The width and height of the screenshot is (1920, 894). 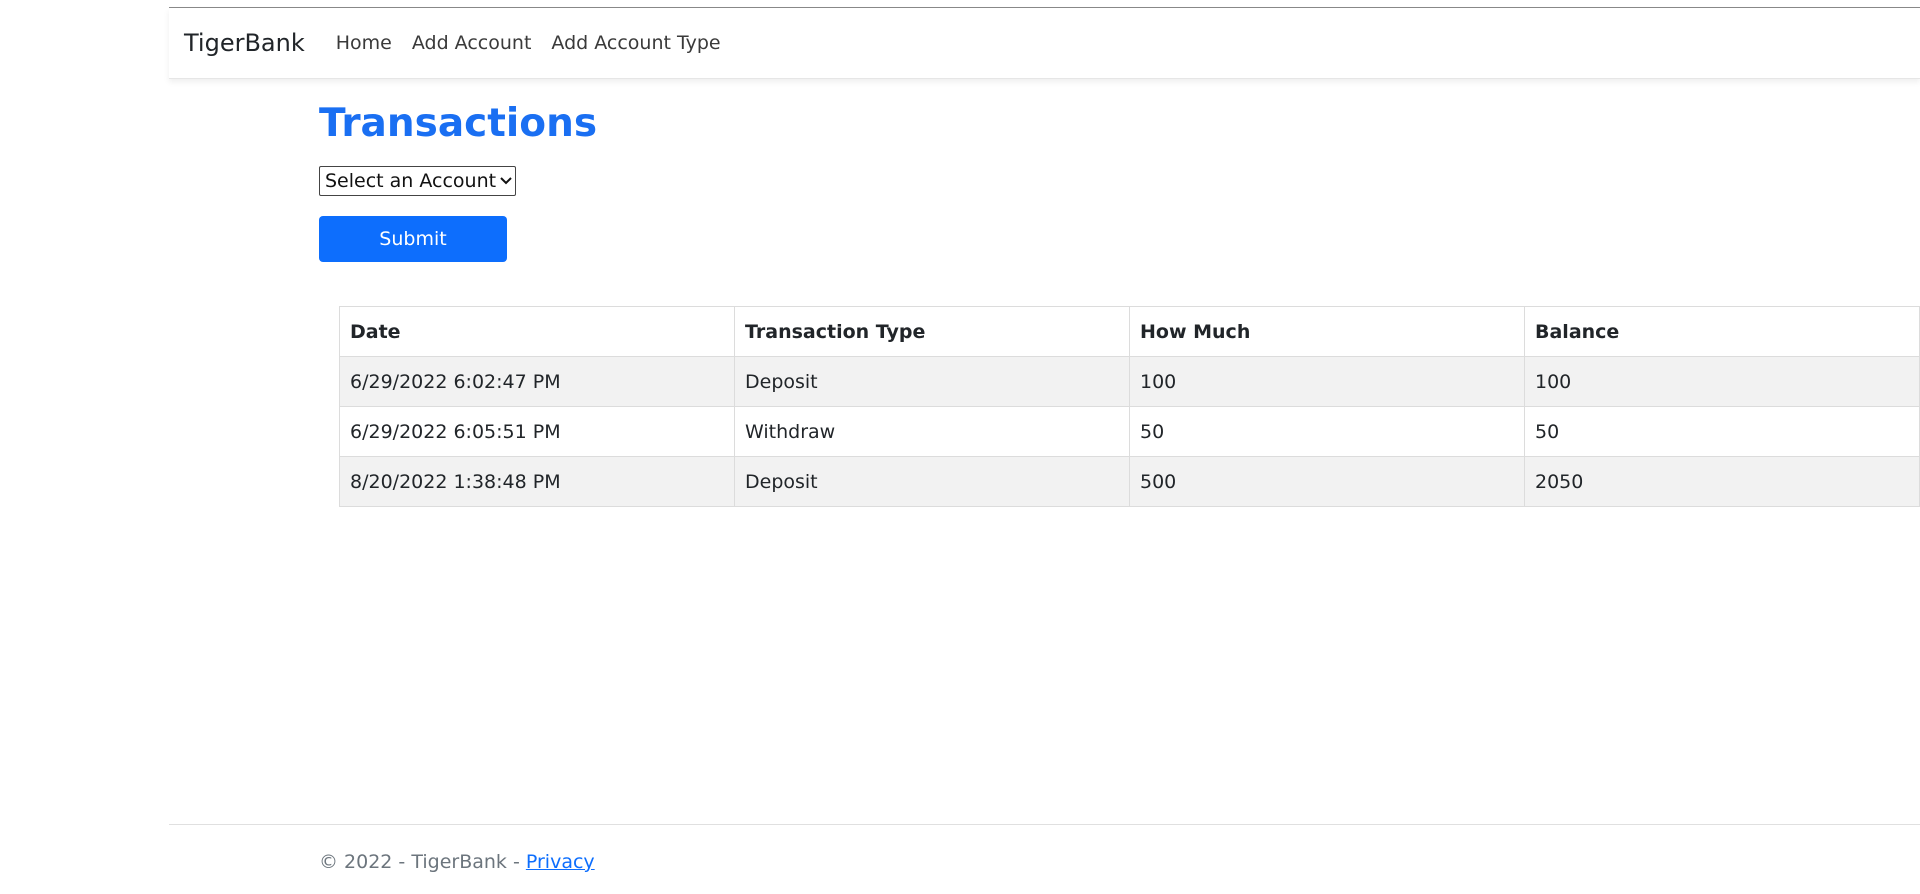 What do you see at coordinates (932, 431) in the screenshot?
I see `cell-transaction-type: Withdraw` at bounding box center [932, 431].